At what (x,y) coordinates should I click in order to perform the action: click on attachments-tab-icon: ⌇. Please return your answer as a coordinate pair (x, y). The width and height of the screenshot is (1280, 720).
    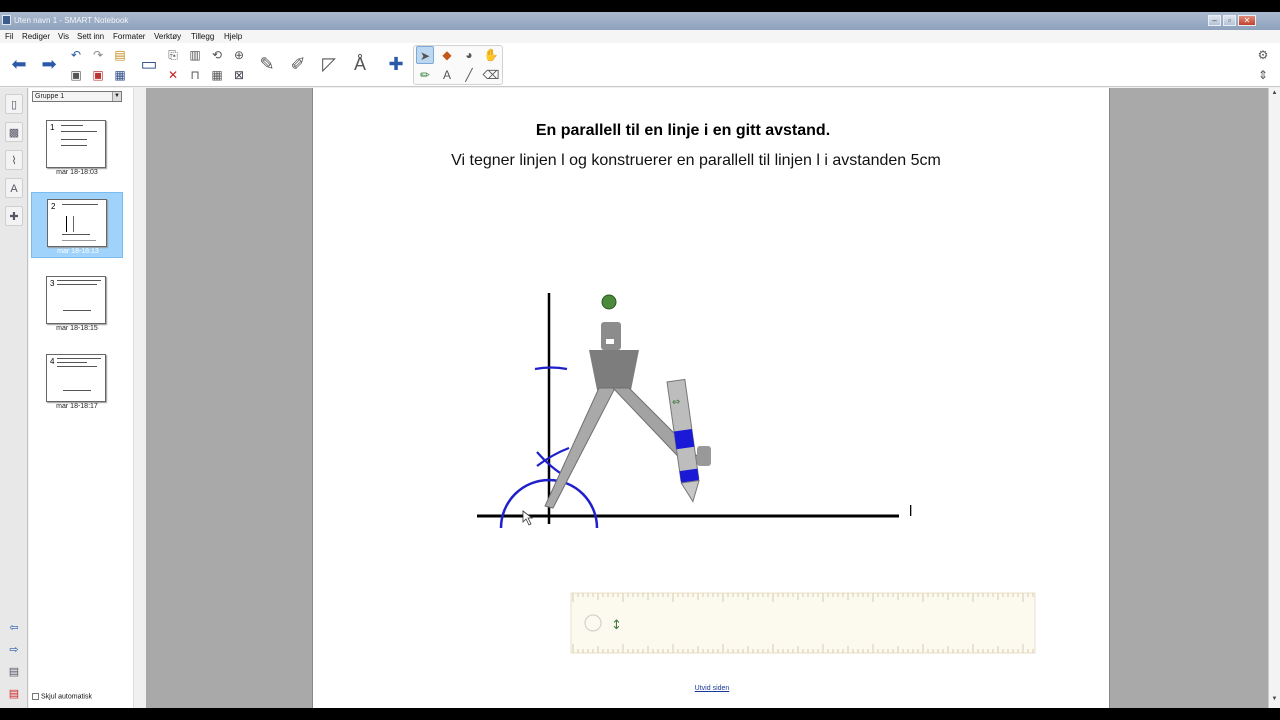
    Looking at the image, I should click on (14, 160).